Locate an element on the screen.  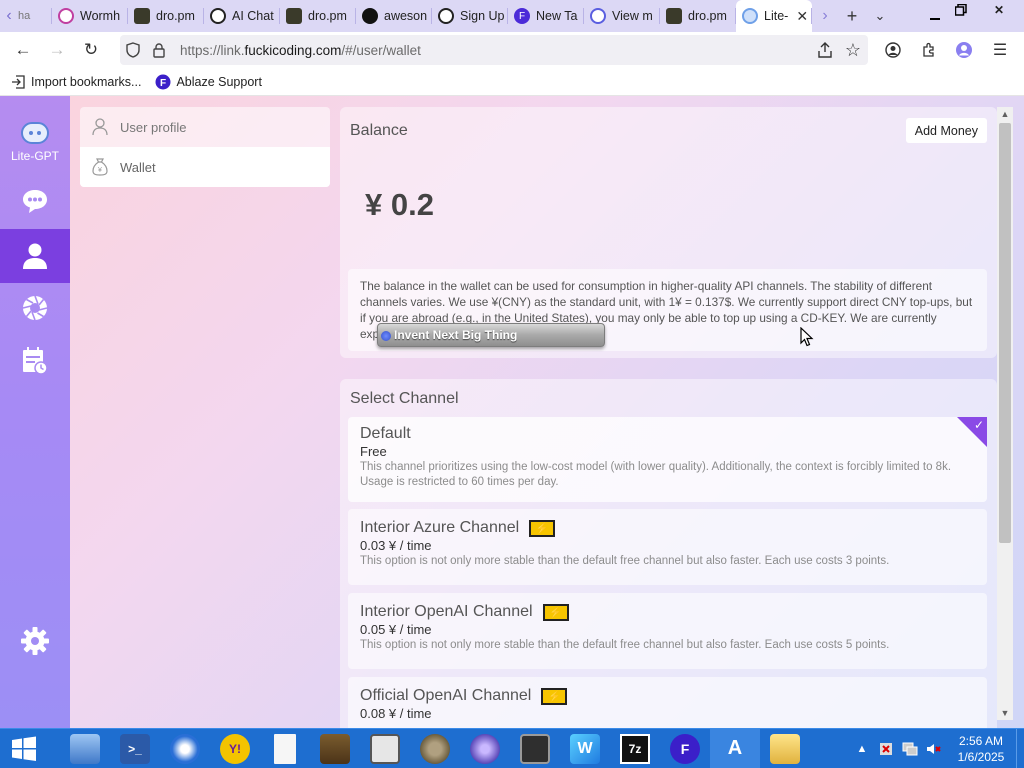
sidebar-item-settings is located at coordinates (35, 641).